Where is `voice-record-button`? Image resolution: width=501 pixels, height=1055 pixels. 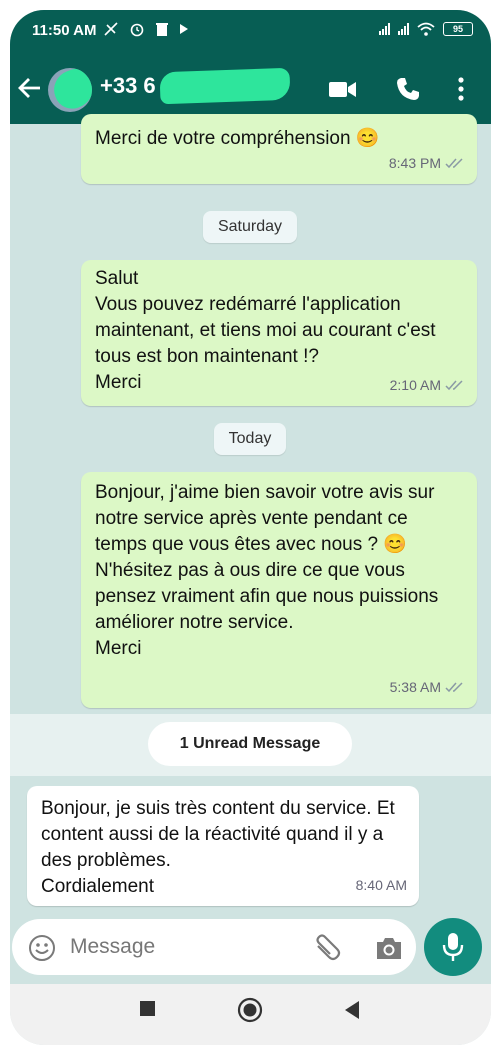
voice-record-button is located at coordinates (453, 947).